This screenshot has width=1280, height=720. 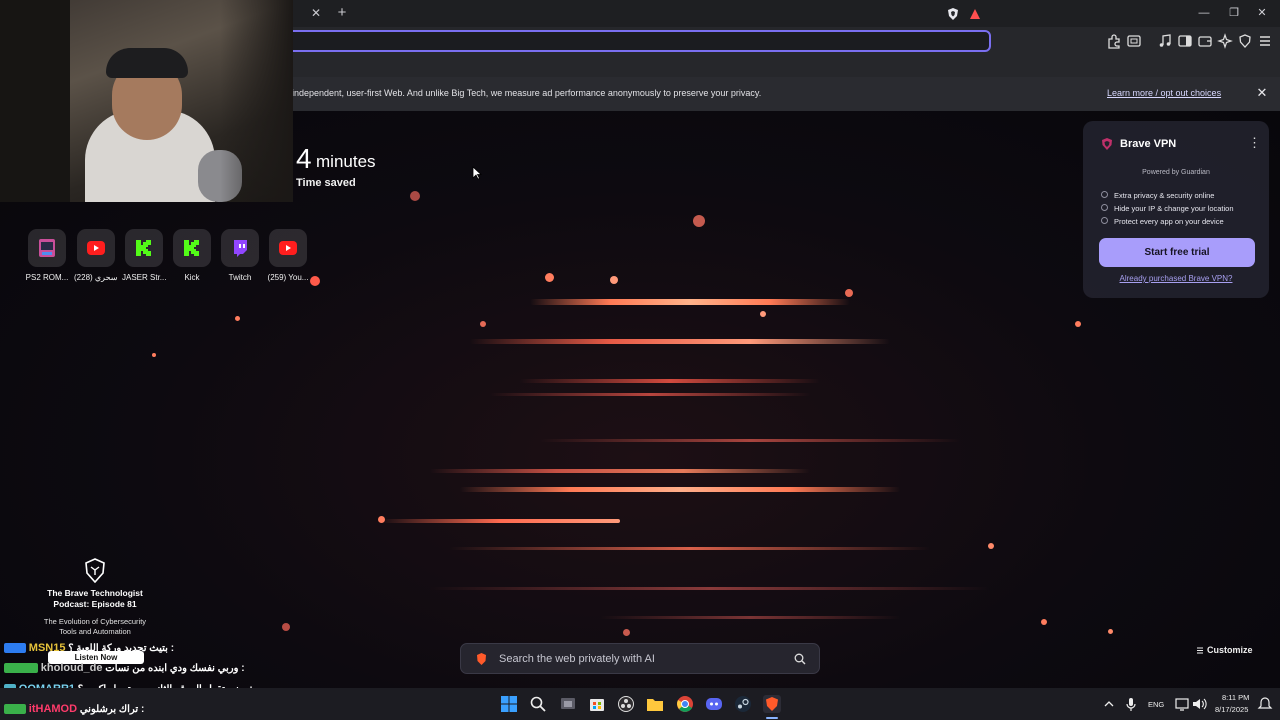 I want to click on address-bar, so click(x=636, y=41).